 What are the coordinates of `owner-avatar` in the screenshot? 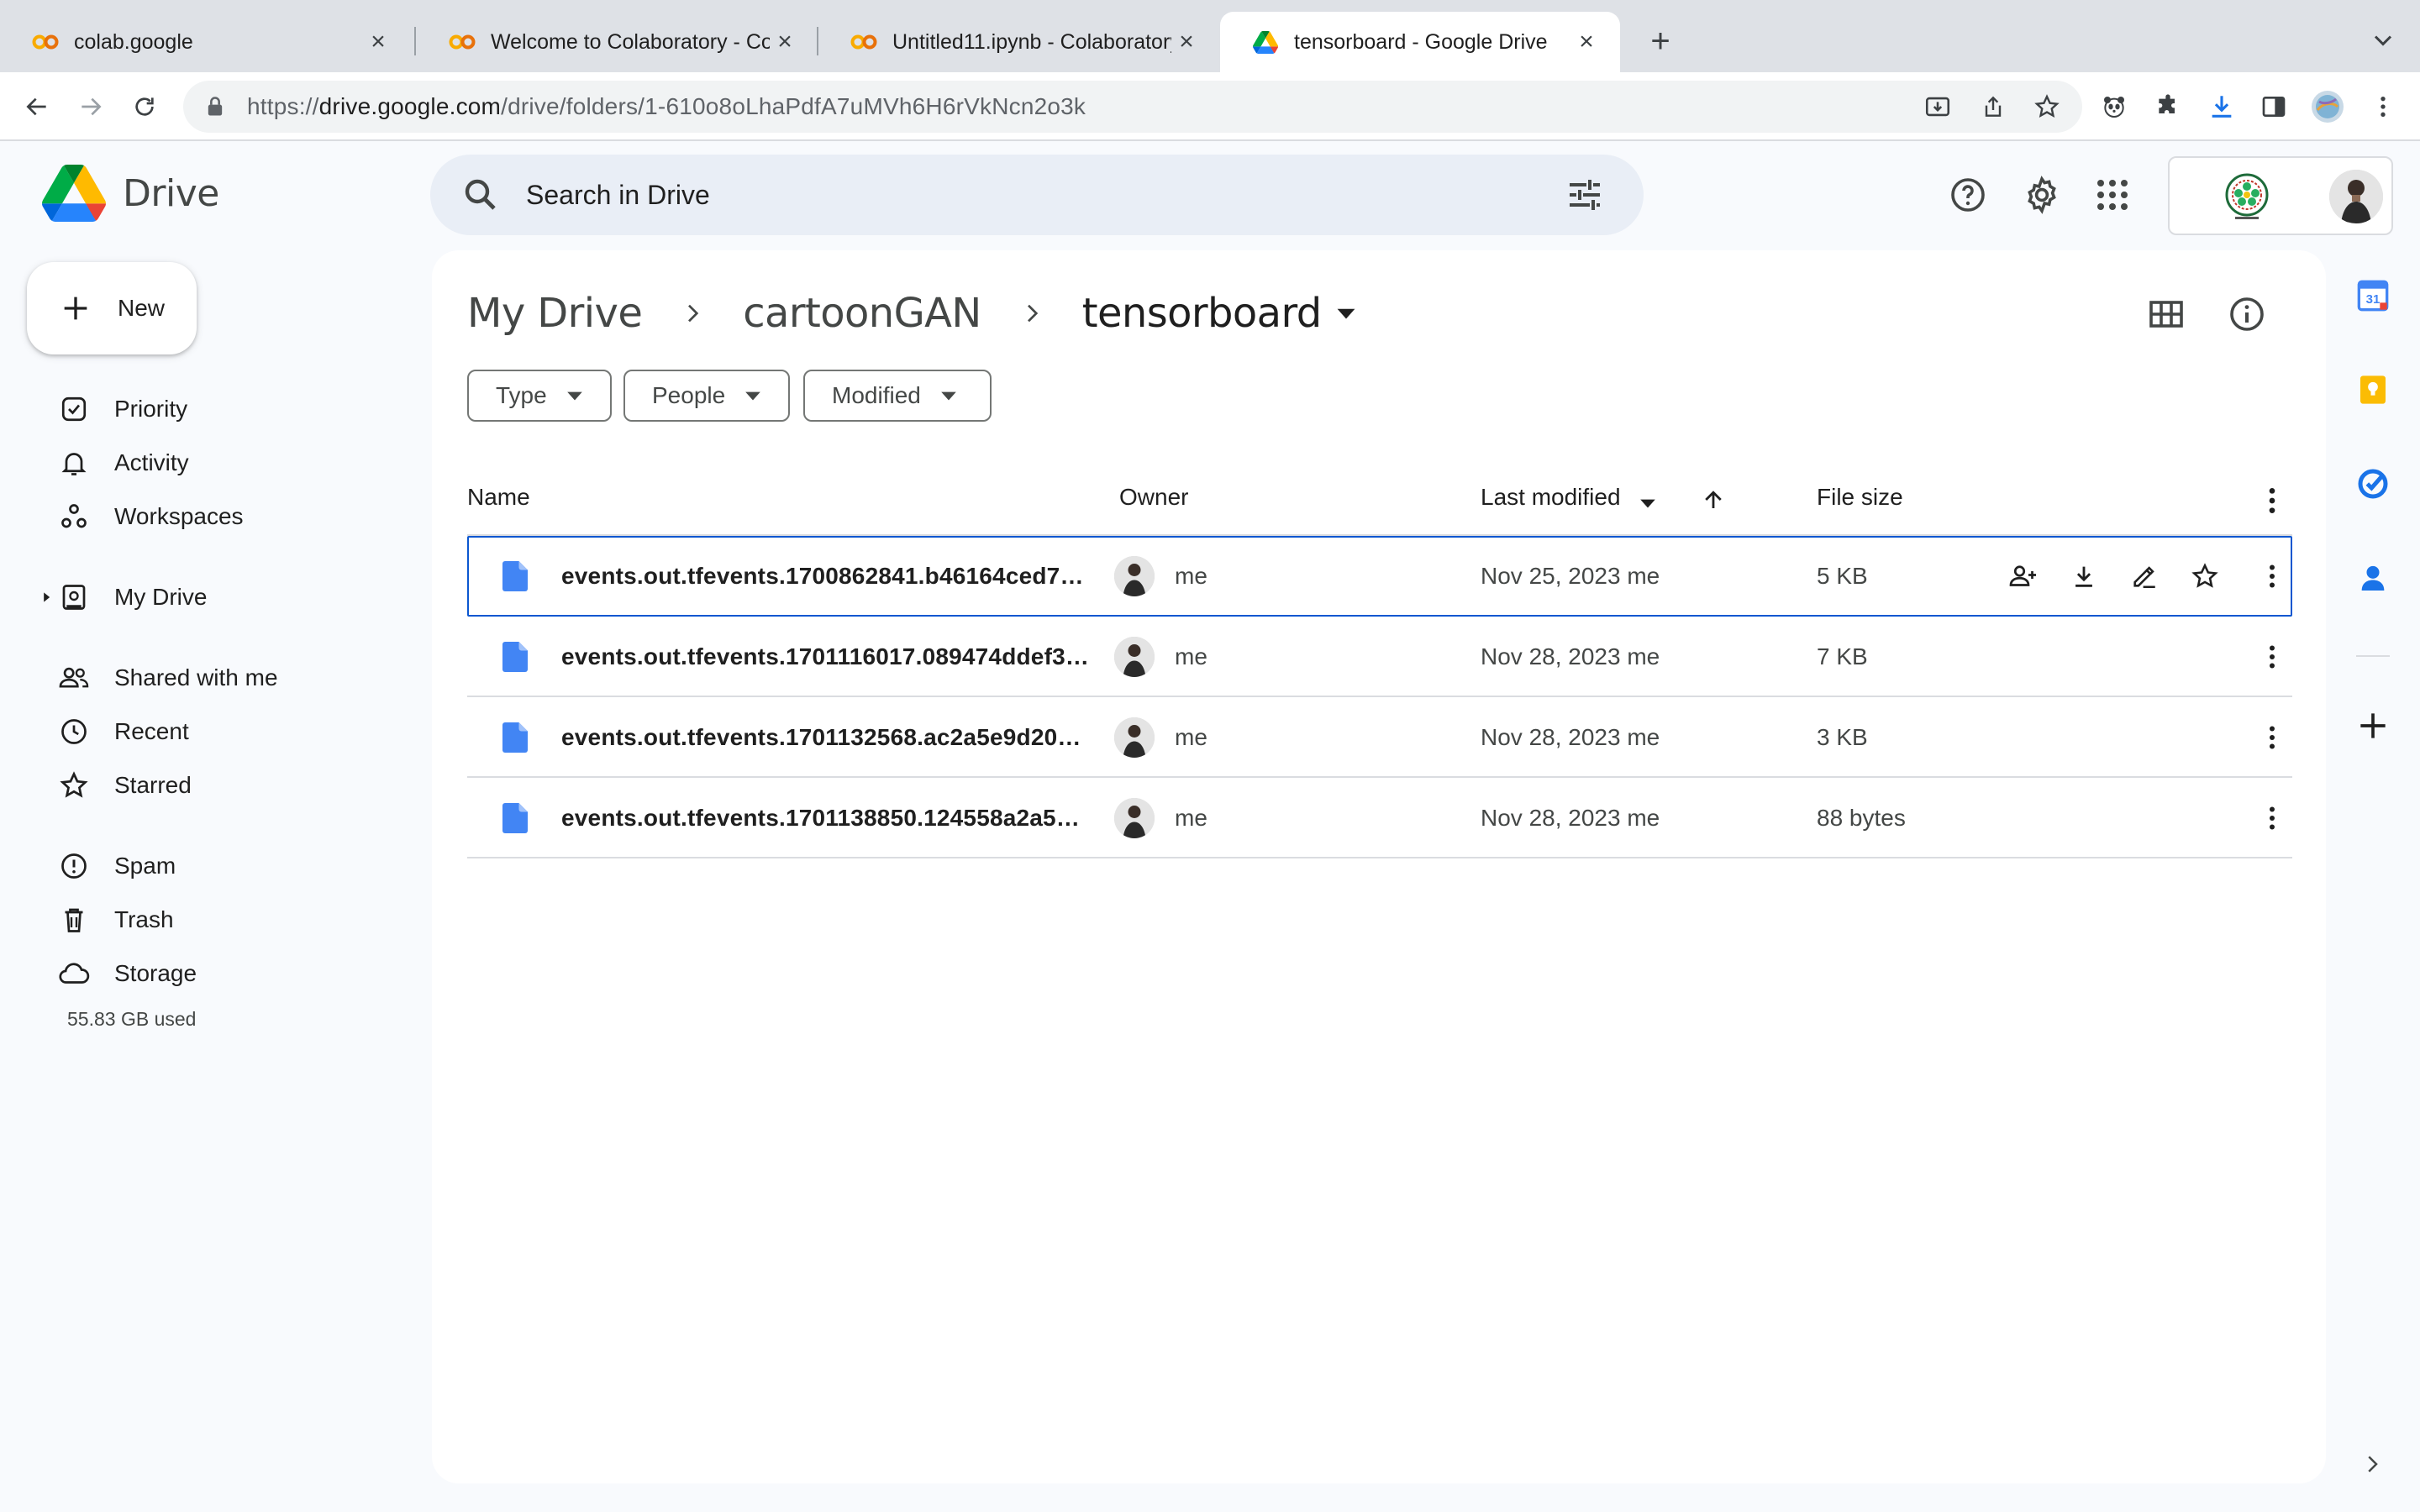 It's located at (1134, 576).